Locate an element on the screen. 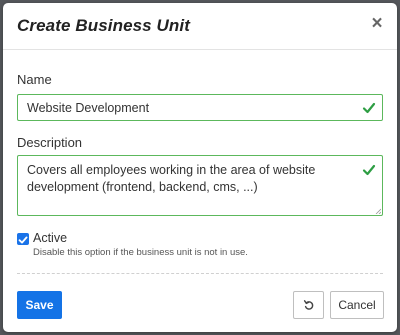  name-input-value: Website Development is located at coordinates (88, 108).